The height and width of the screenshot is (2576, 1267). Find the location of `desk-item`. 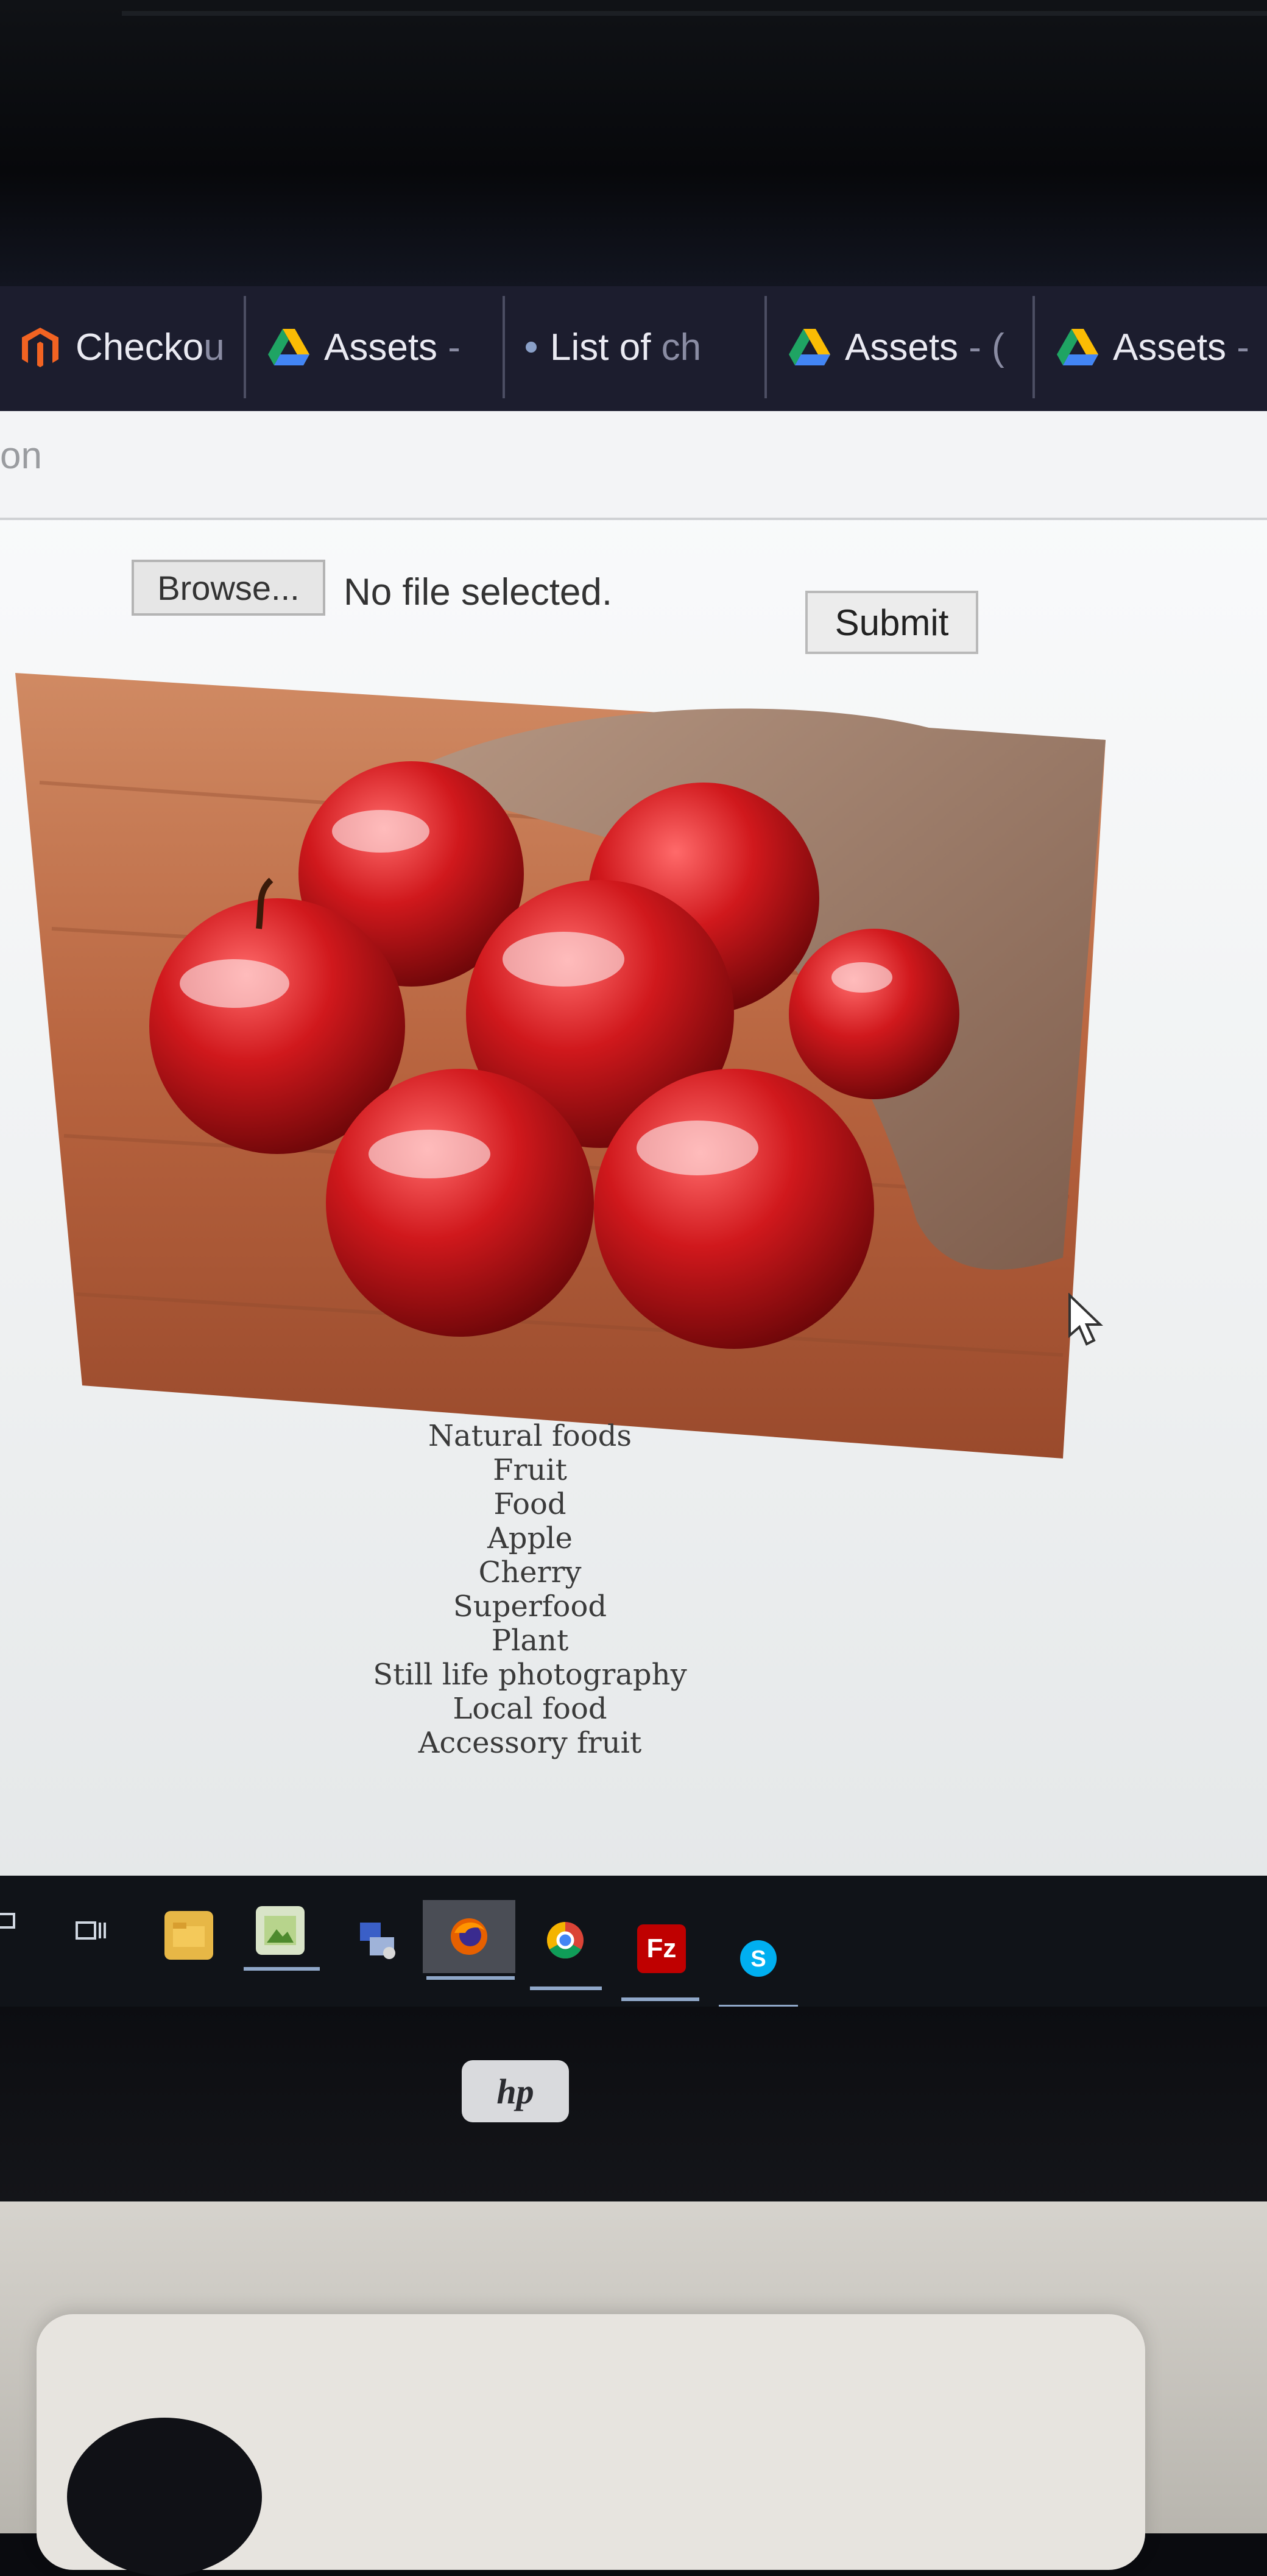

desk-item is located at coordinates (164, 2497).